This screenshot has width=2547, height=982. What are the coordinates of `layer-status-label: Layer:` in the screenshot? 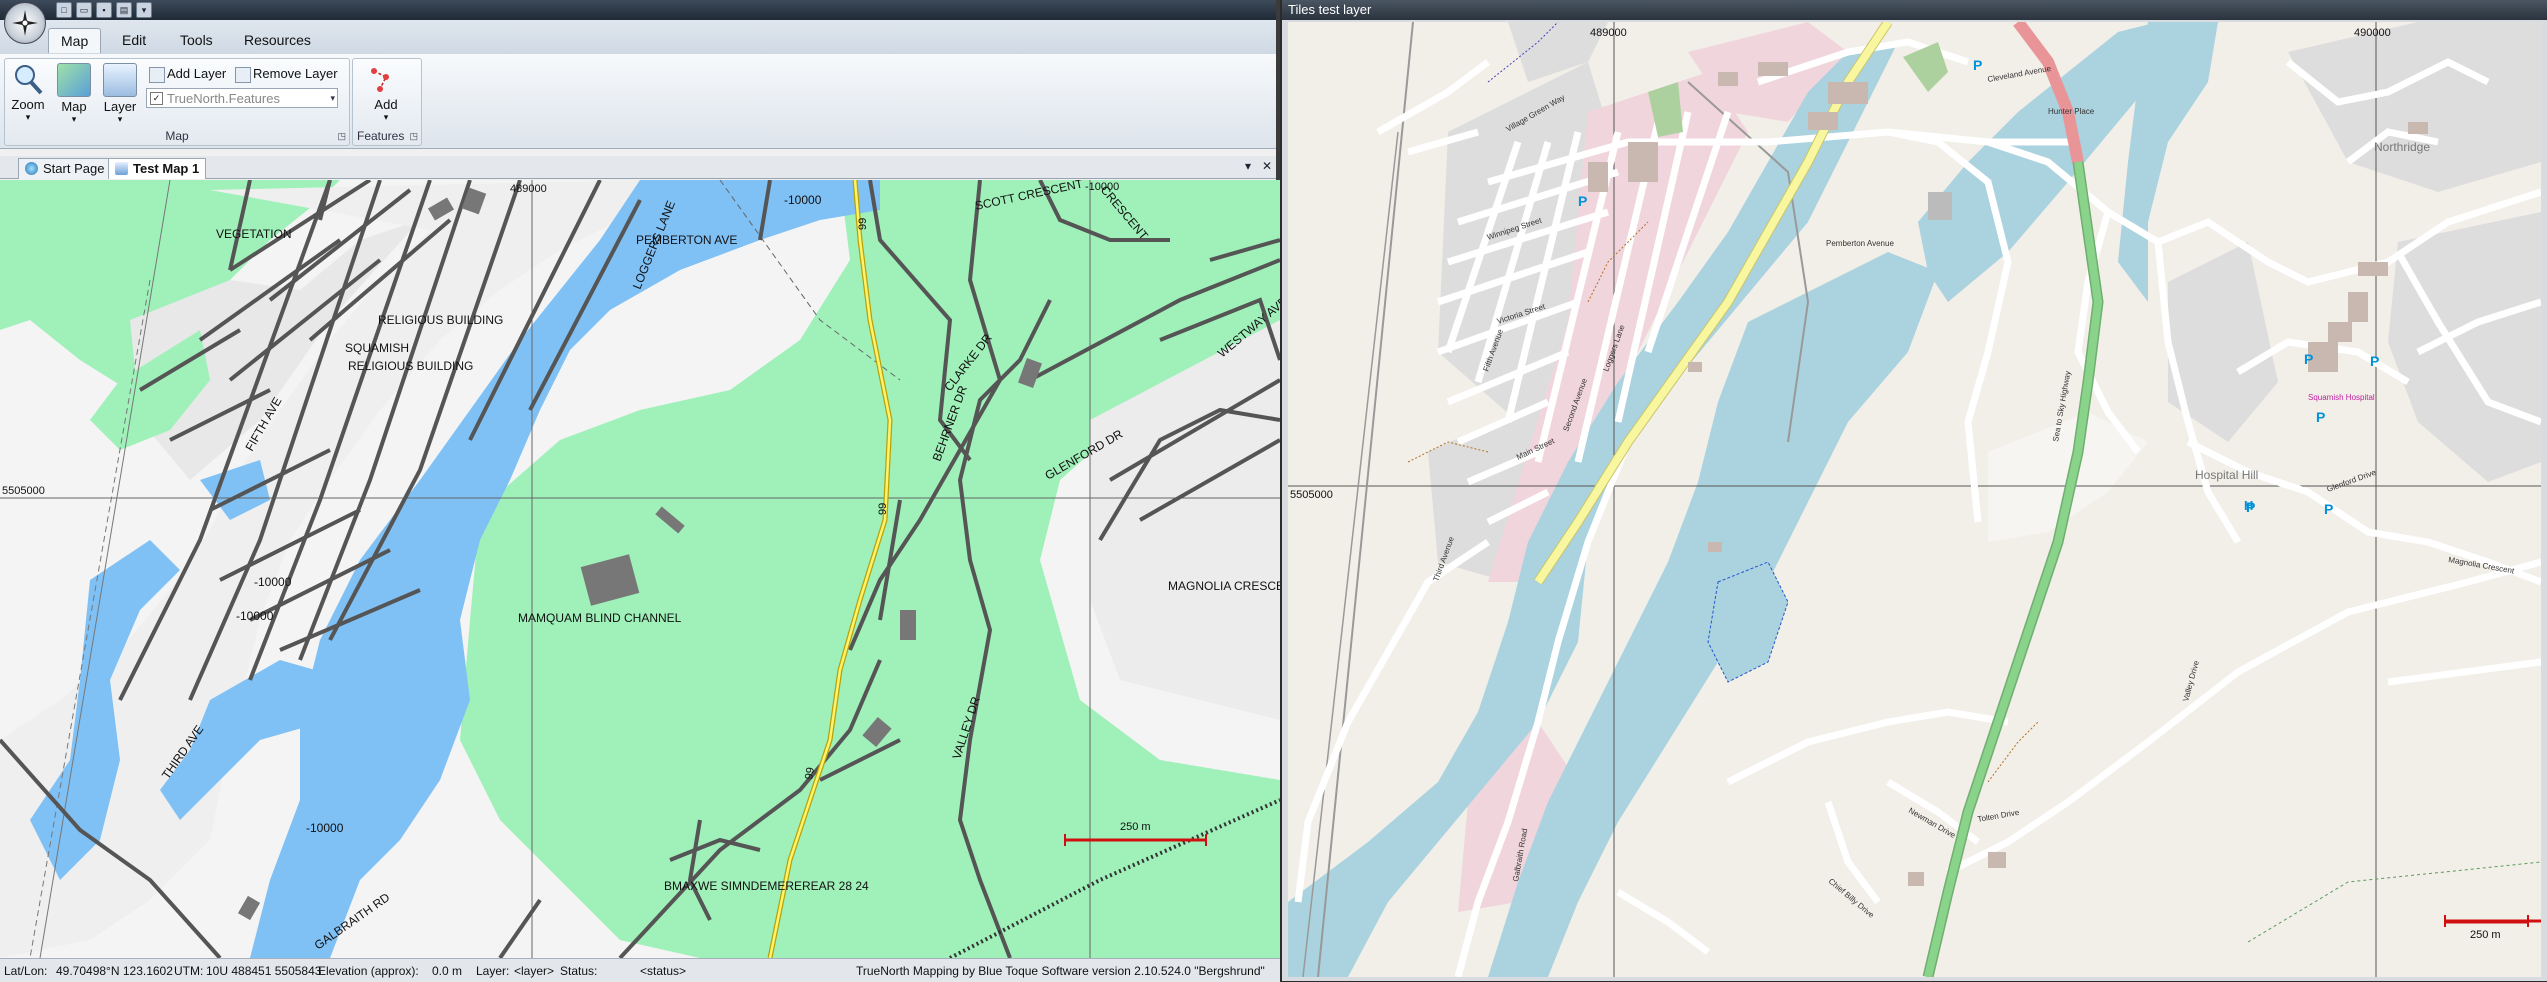 It's located at (493, 971).